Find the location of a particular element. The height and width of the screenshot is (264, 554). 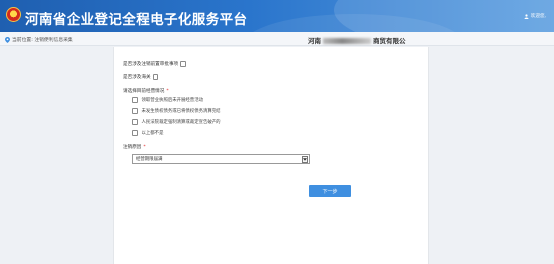

user-menu: 欢迎您, is located at coordinates (535, 16).